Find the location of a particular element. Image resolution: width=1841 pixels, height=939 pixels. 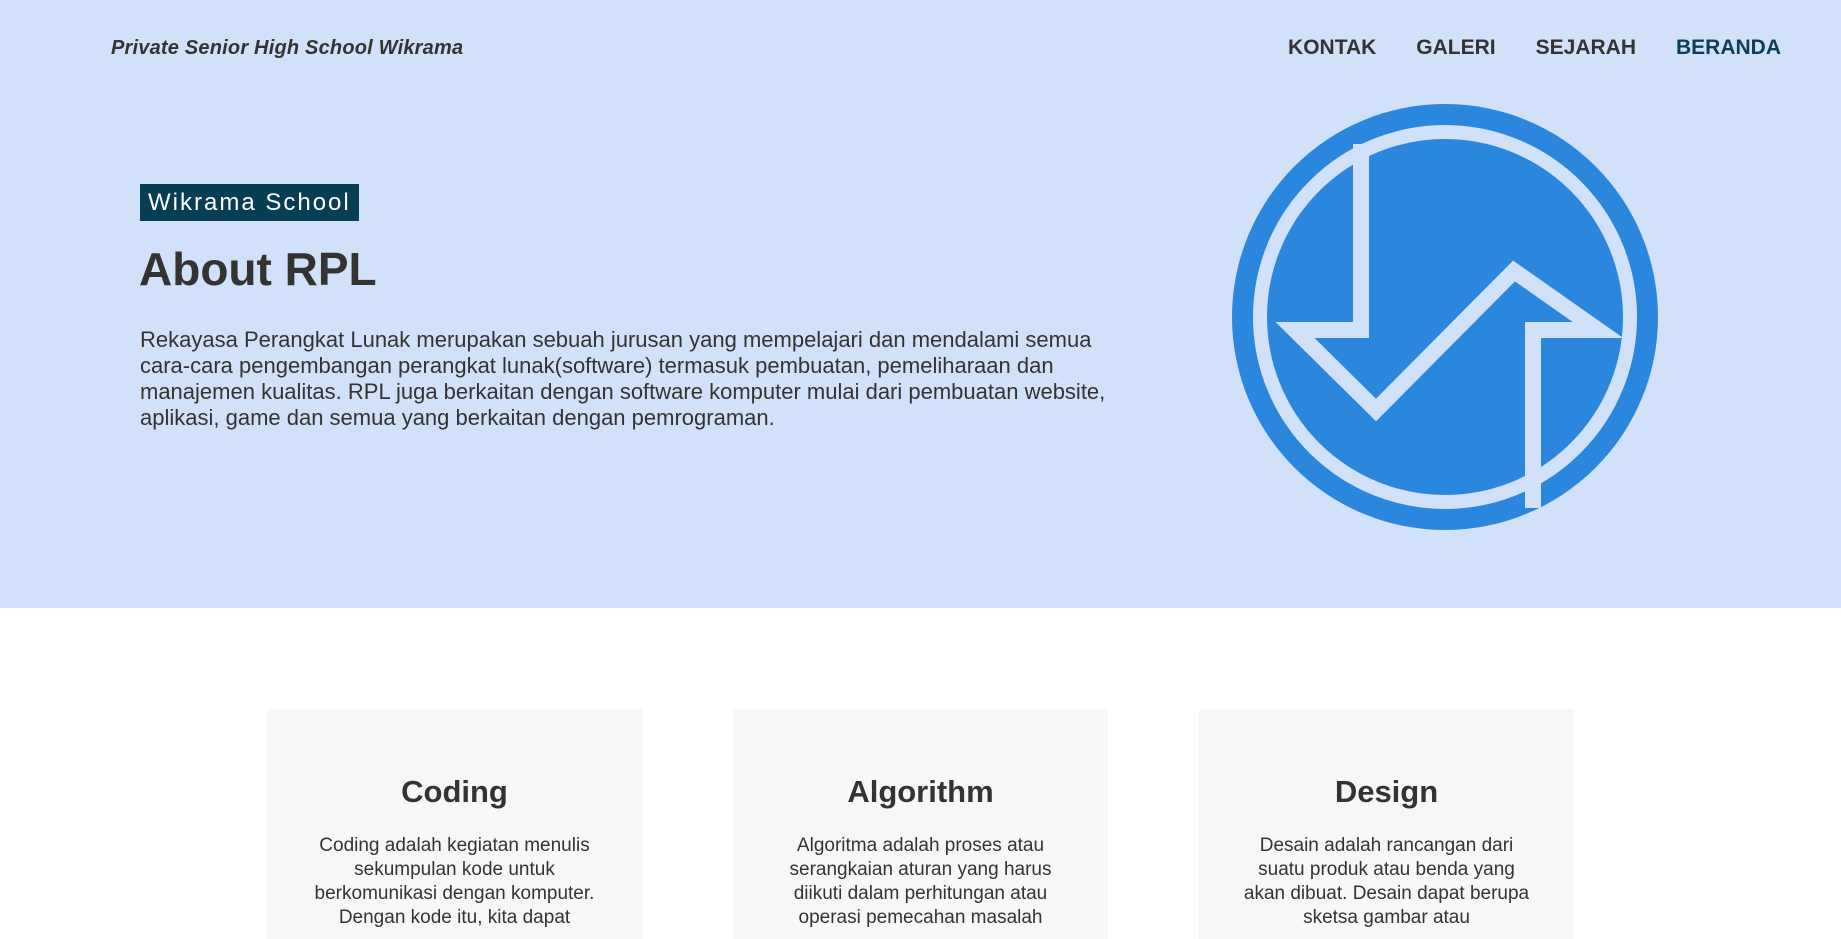

card-title: Design is located at coordinates (1386, 791).